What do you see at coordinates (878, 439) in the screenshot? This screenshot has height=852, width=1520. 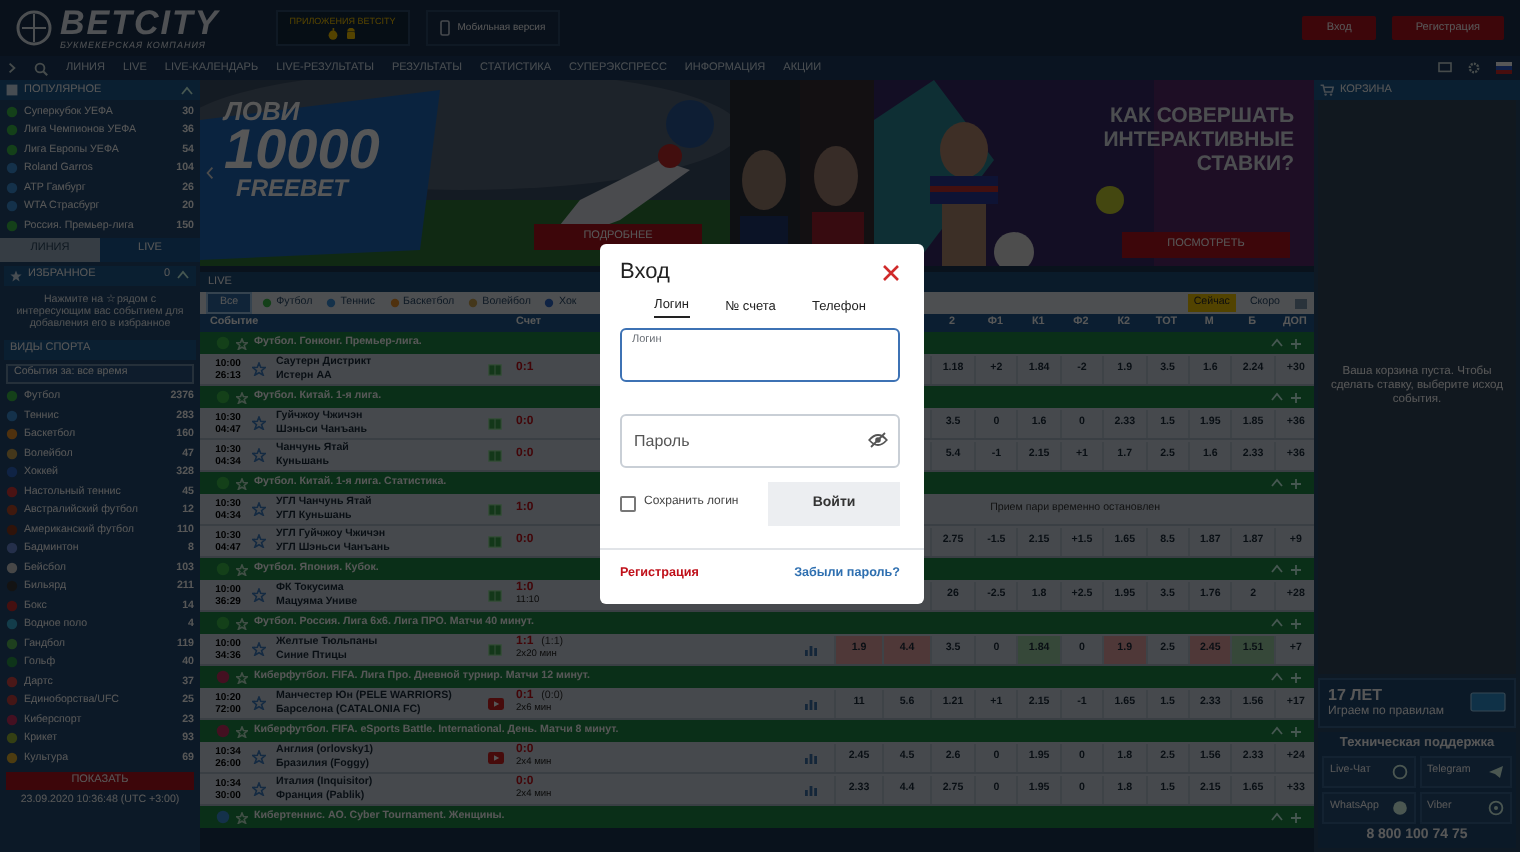 I see `eye-off-icon` at bounding box center [878, 439].